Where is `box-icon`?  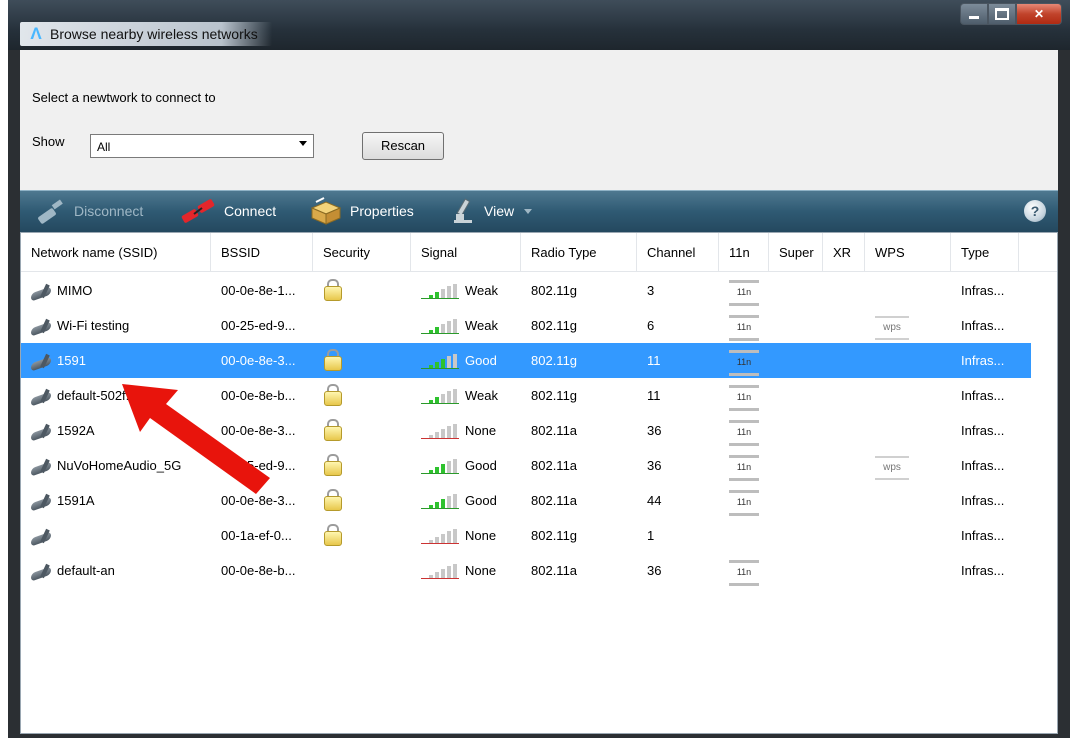
box-icon is located at coordinates (326, 211).